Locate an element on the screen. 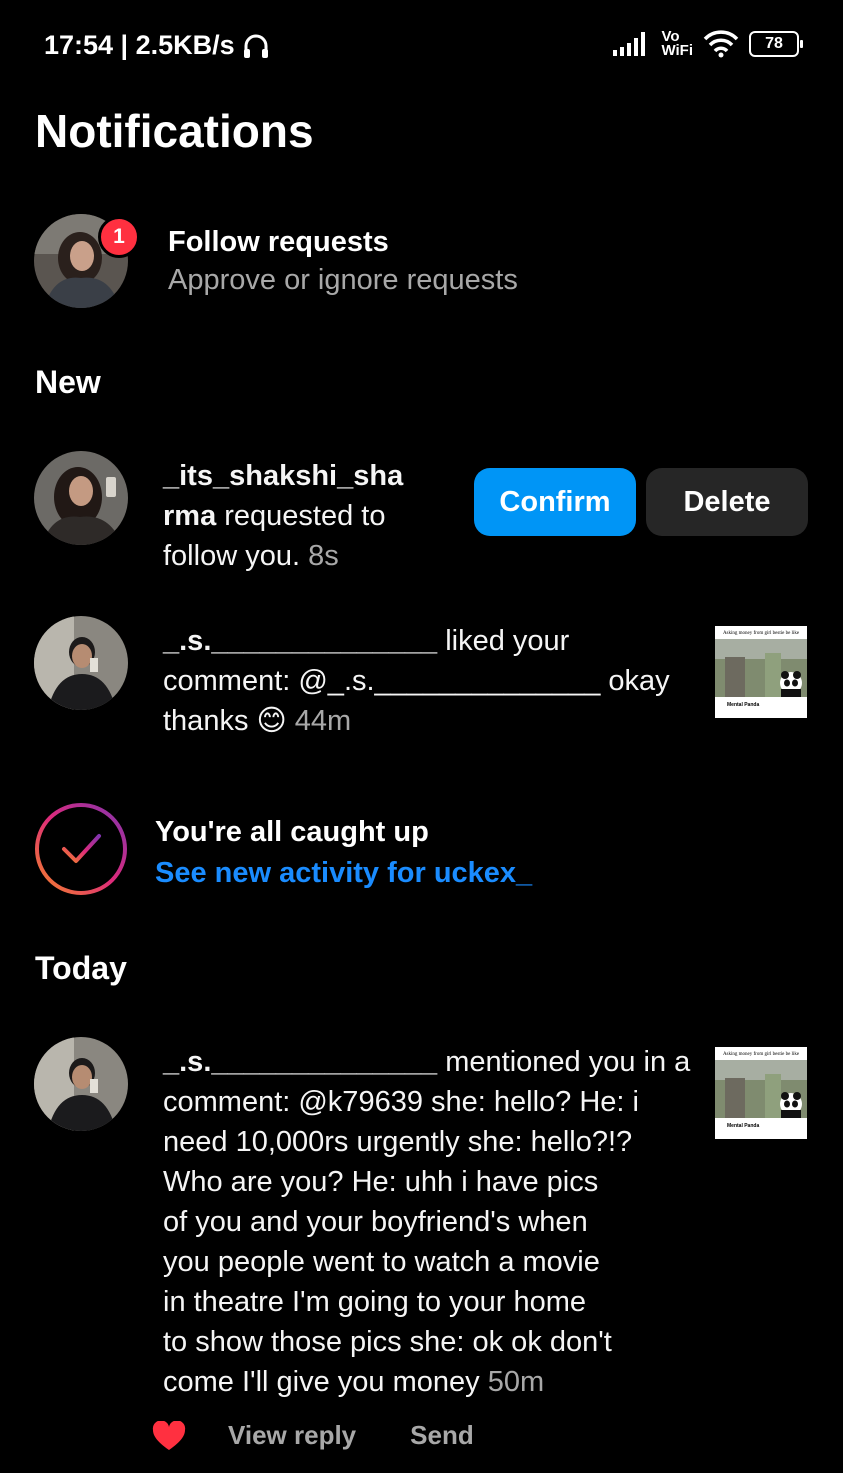  signal-icon is located at coordinates (629, 44).